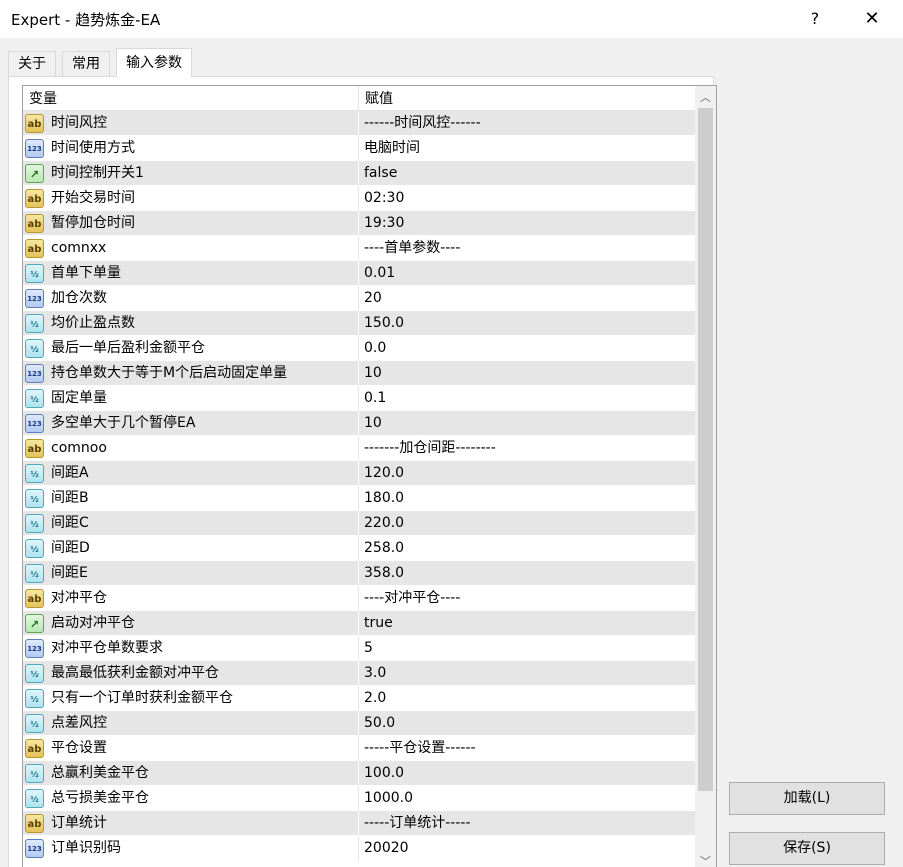 Image resolution: width=903 pixels, height=867 pixels. I want to click on value-cell: 150.0, so click(527, 323).